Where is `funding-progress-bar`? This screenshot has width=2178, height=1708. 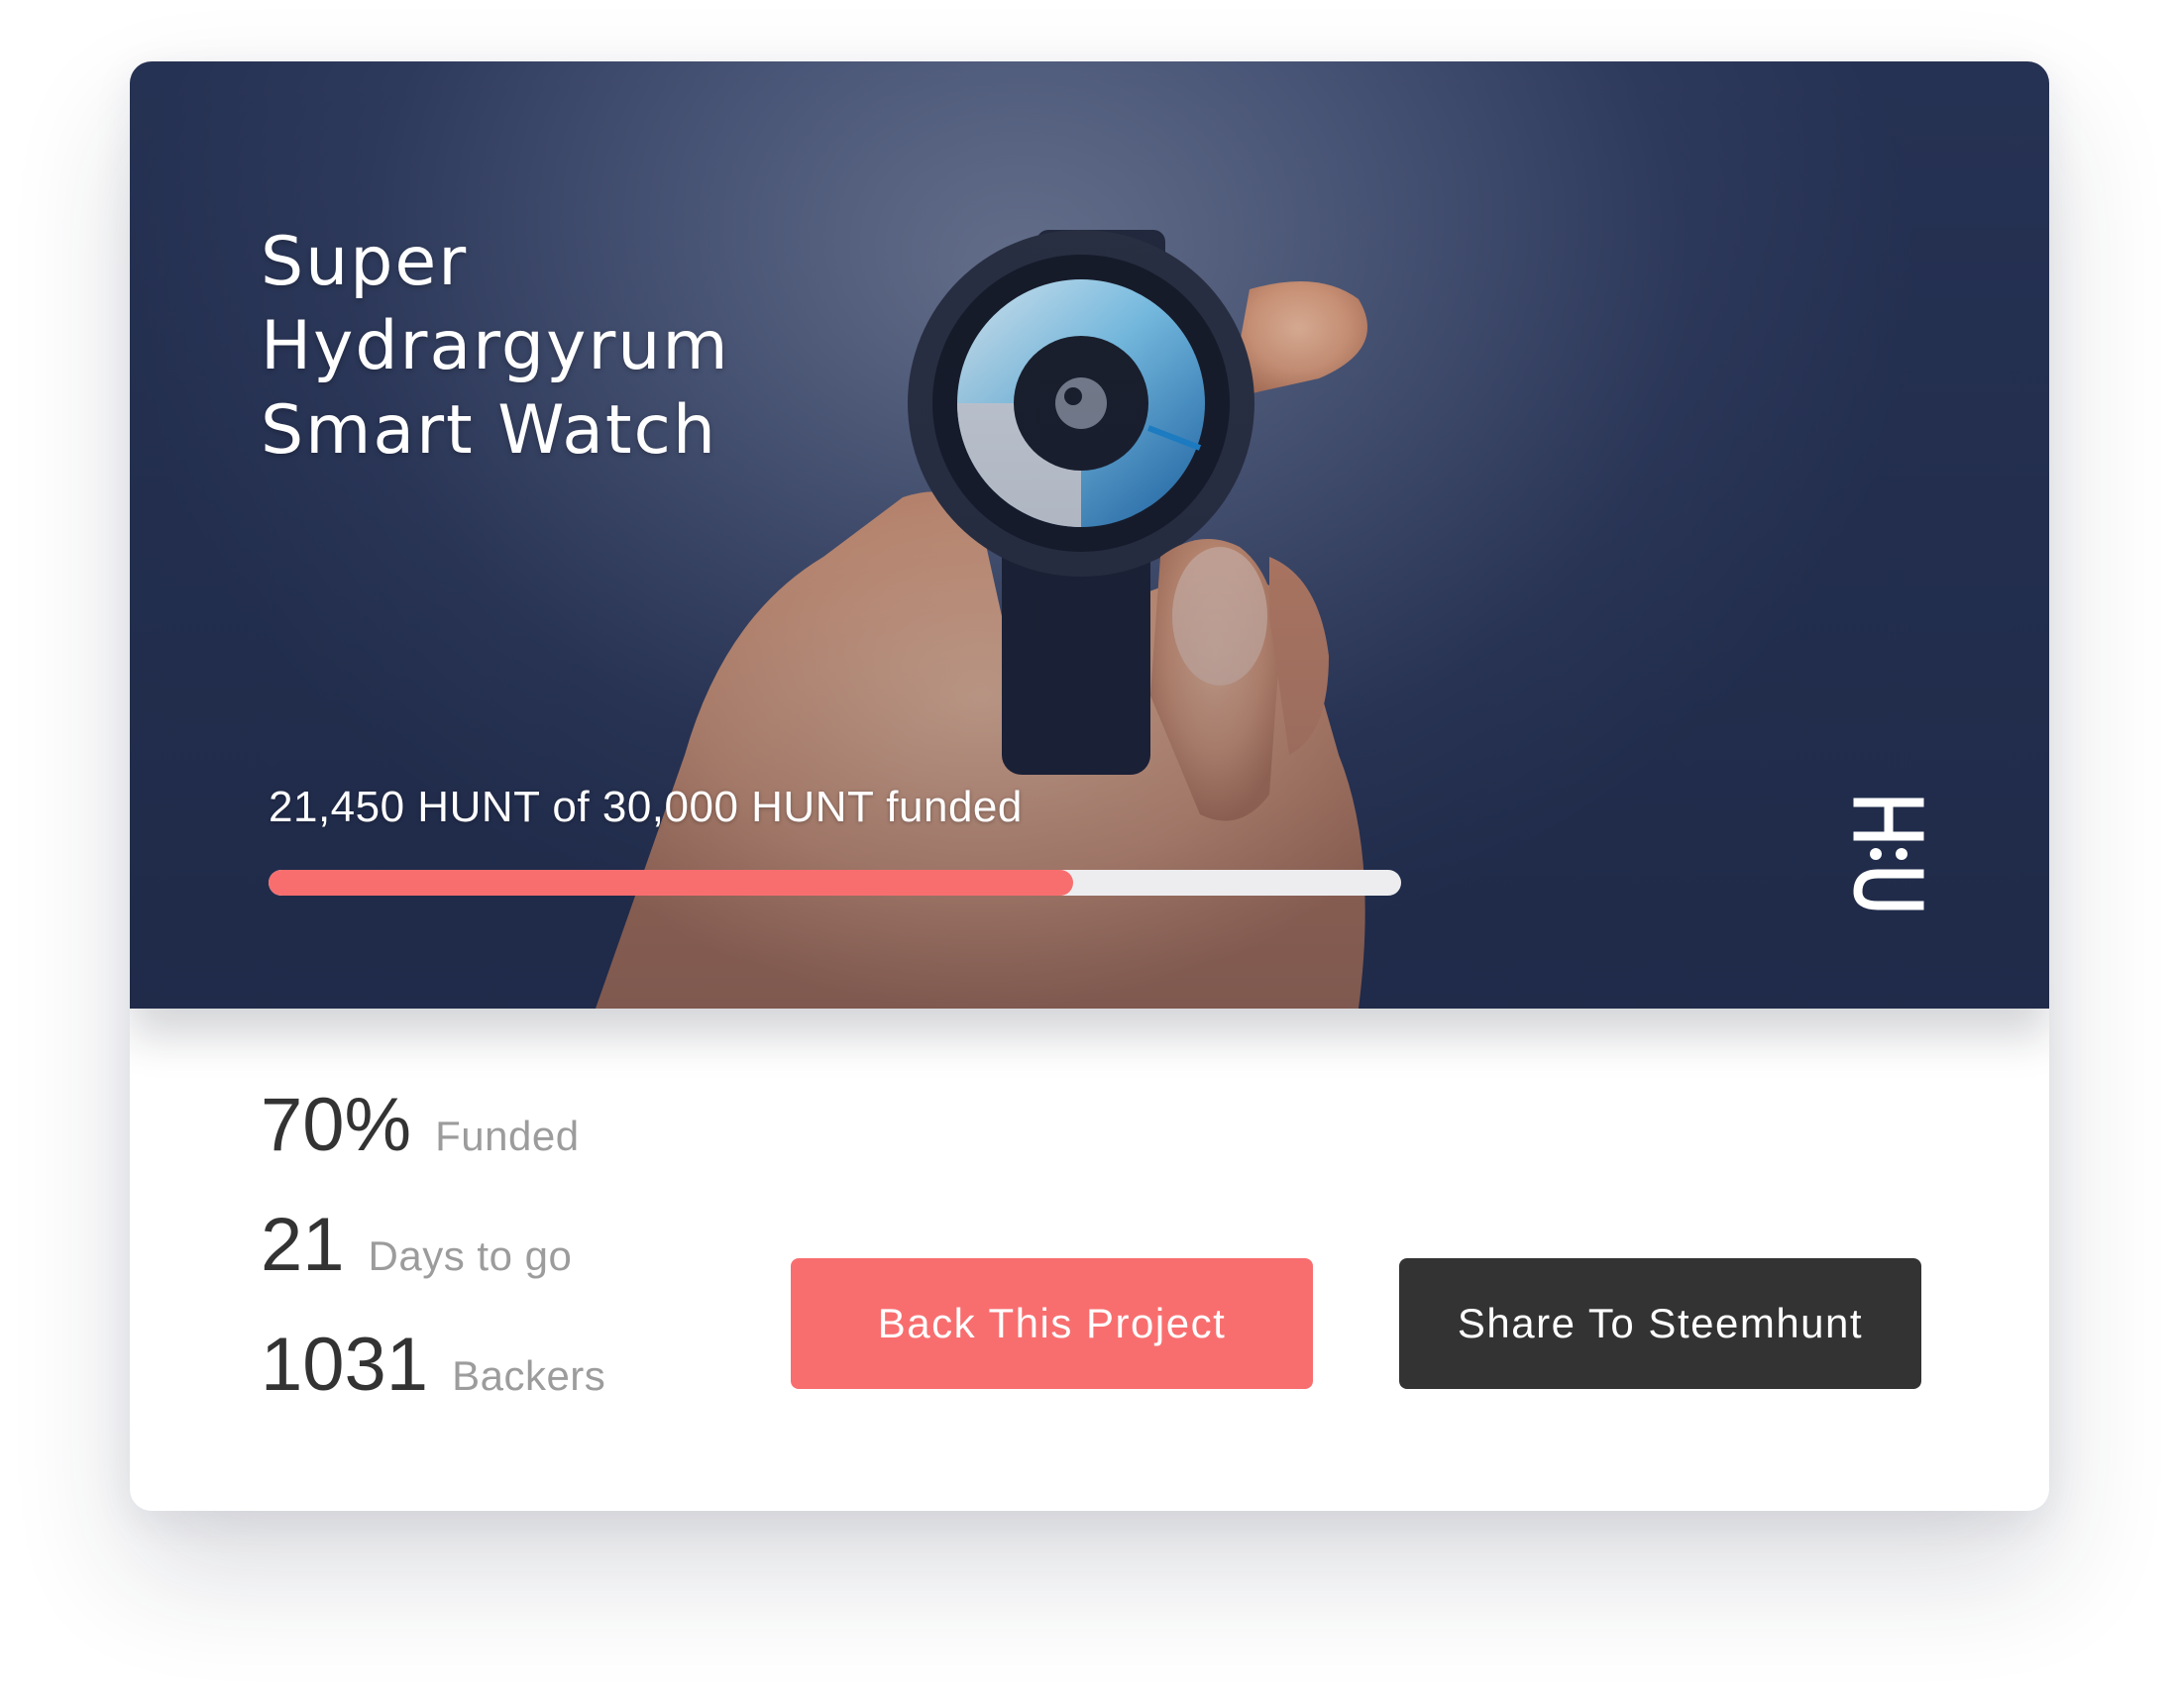 funding-progress-bar is located at coordinates (835, 883).